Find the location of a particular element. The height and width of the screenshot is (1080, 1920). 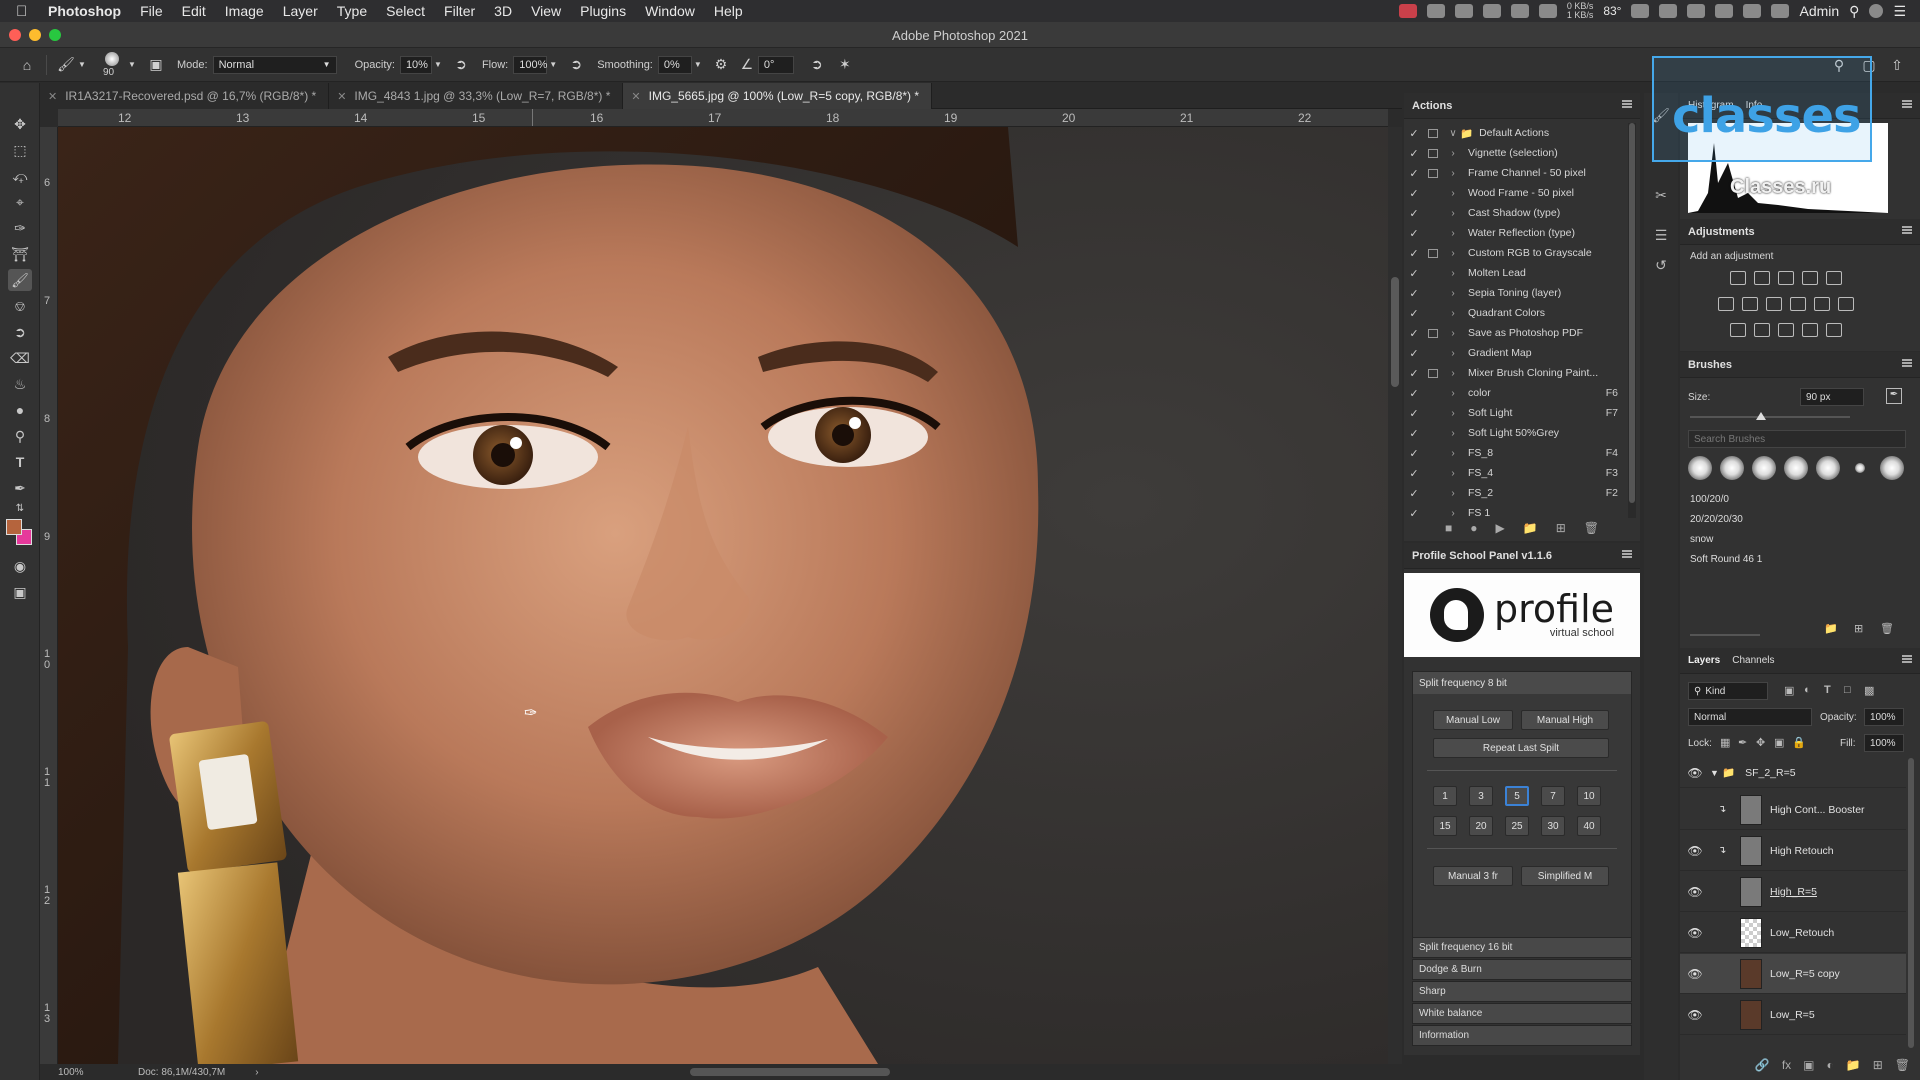

action-item: ✓ › Soft Light 50%Grey is located at coordinates (1515, 433).